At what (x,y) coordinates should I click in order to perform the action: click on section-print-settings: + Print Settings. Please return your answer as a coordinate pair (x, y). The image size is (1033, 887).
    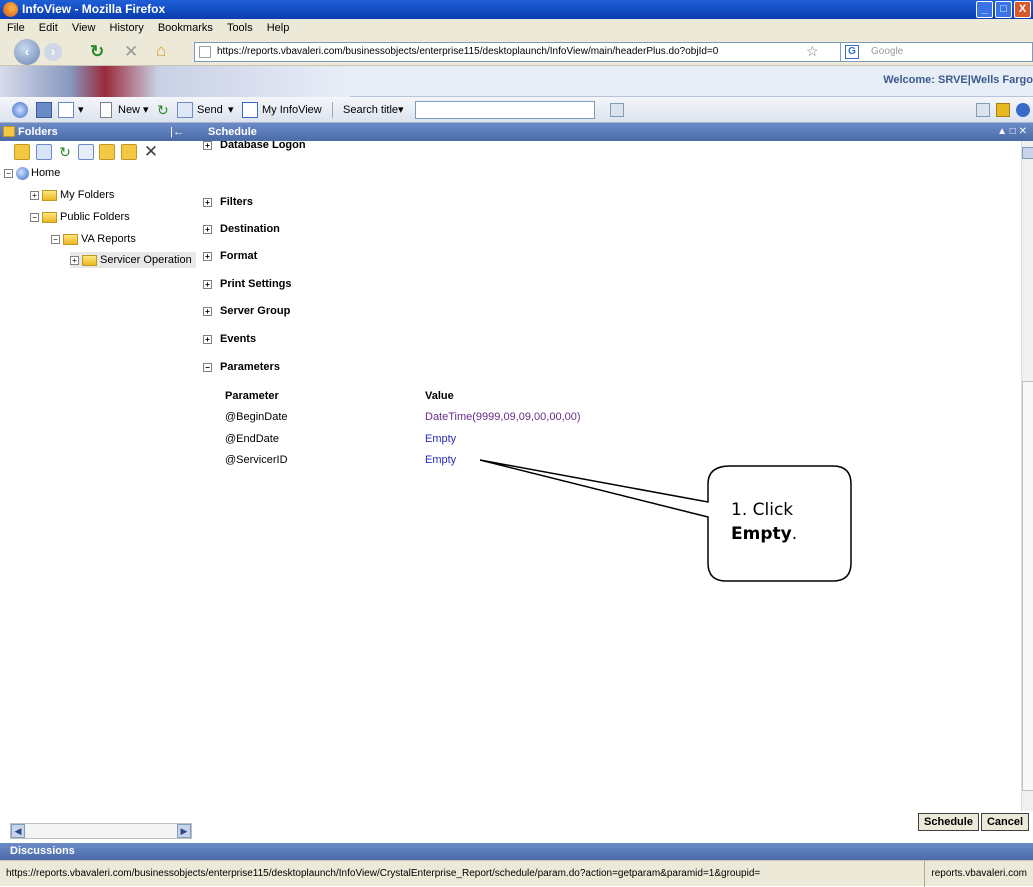
    Looking at the image, I should click on (247, 284).